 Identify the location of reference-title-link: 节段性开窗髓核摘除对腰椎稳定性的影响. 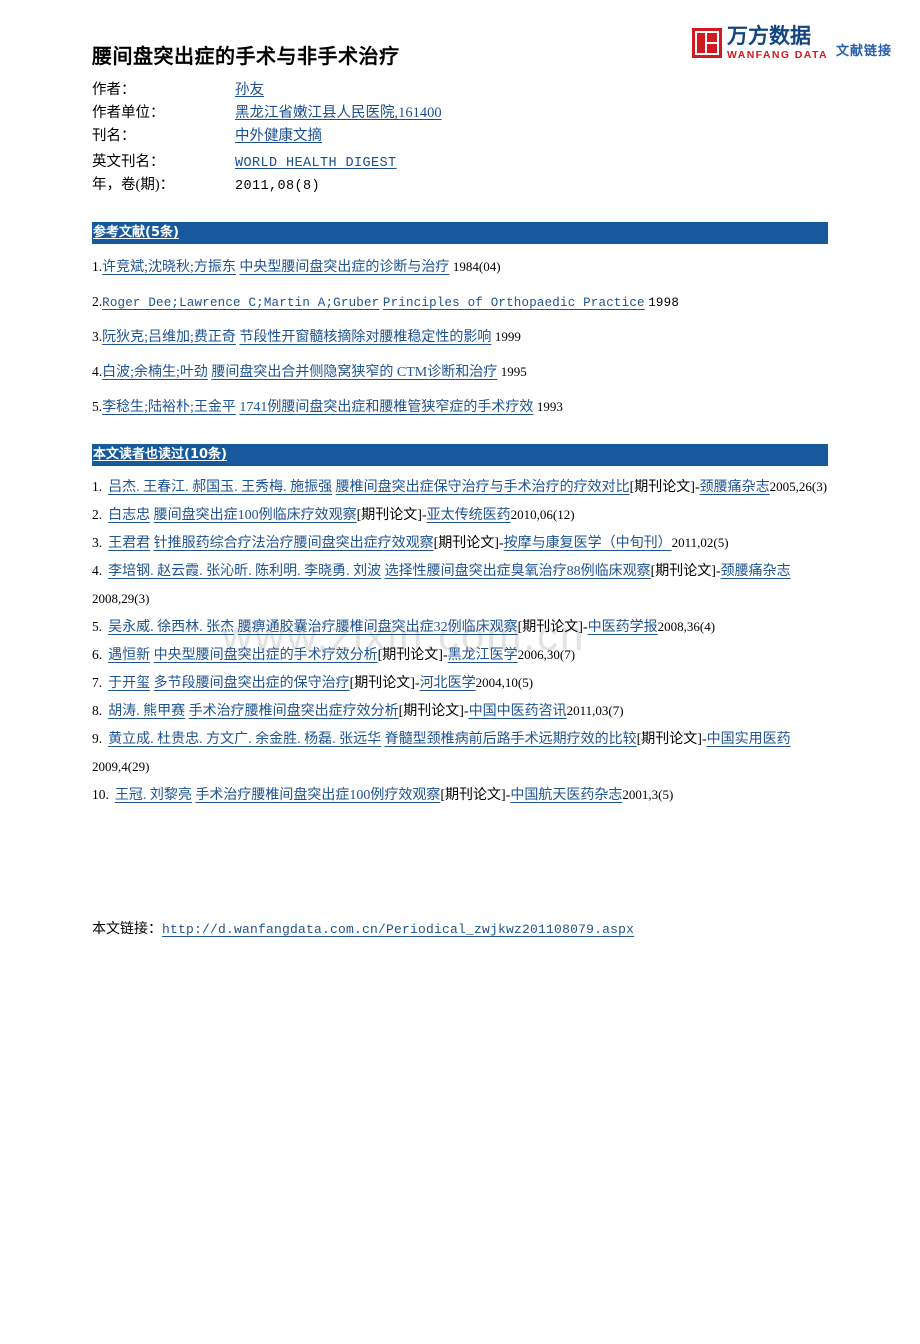
(365, 337).